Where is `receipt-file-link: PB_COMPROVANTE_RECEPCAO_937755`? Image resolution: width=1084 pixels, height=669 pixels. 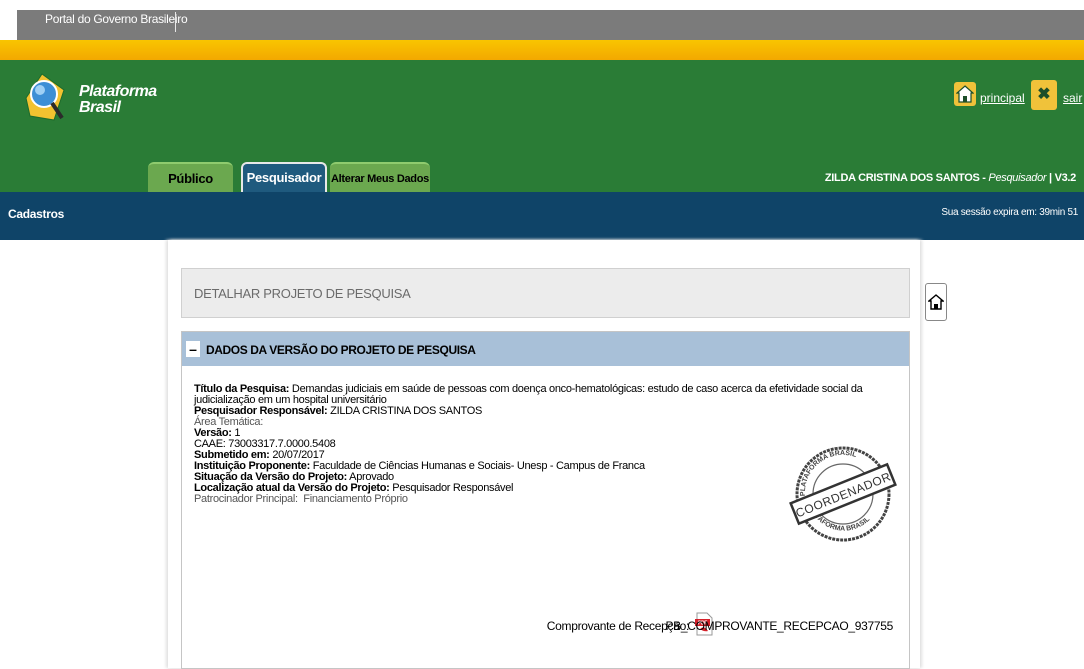 receipt-file-link: PB_COMPROVANTE_RECEPCAO_937755 is located at coordinates (779, 626).